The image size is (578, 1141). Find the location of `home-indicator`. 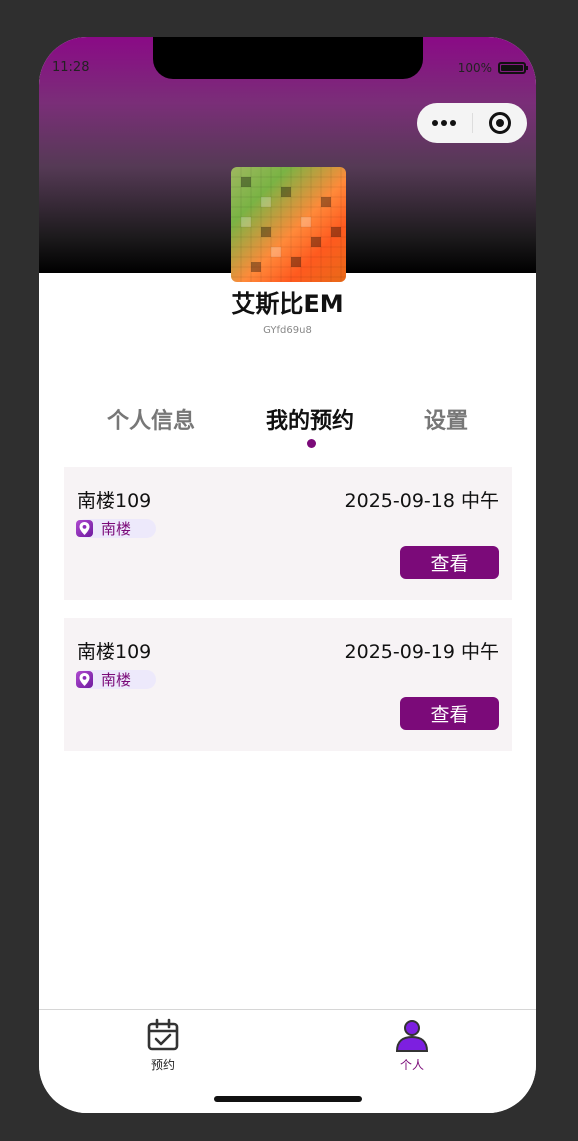

home-indicator is located at coordinates (288, 1099).